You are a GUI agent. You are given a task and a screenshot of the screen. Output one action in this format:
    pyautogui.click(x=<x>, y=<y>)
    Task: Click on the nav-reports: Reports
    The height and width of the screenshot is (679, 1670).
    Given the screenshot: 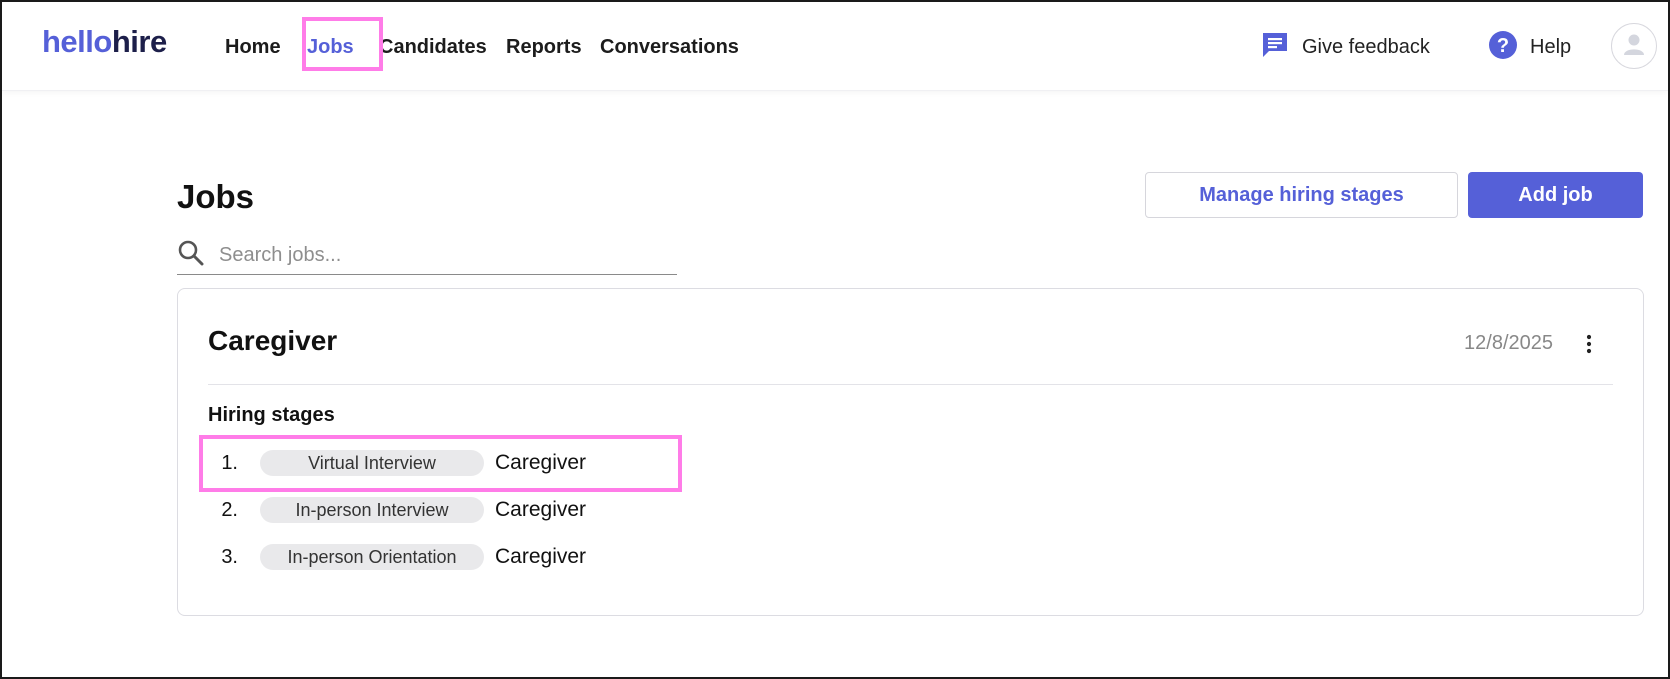 What is the action you would take?
    pyautogui.click(x=544, y=47)
    